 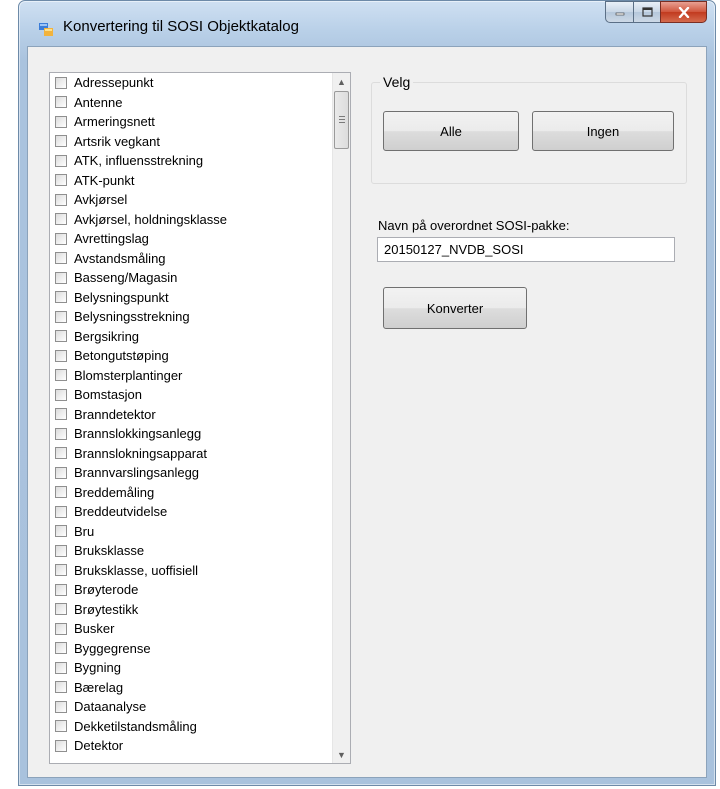 I want to click on thumb-grip-line, so click(x=342, y=122).